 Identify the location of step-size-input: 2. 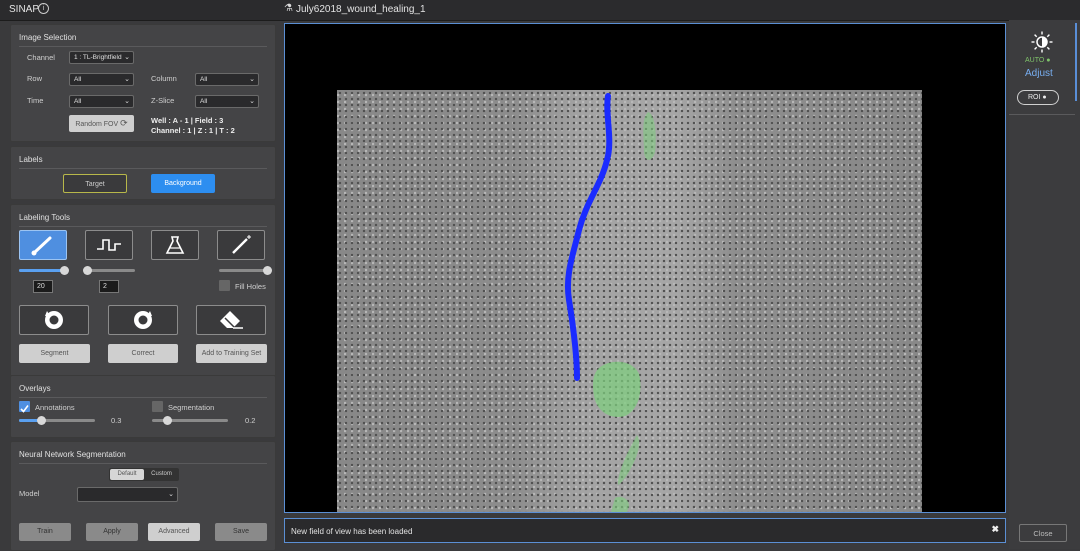
(109, 286).